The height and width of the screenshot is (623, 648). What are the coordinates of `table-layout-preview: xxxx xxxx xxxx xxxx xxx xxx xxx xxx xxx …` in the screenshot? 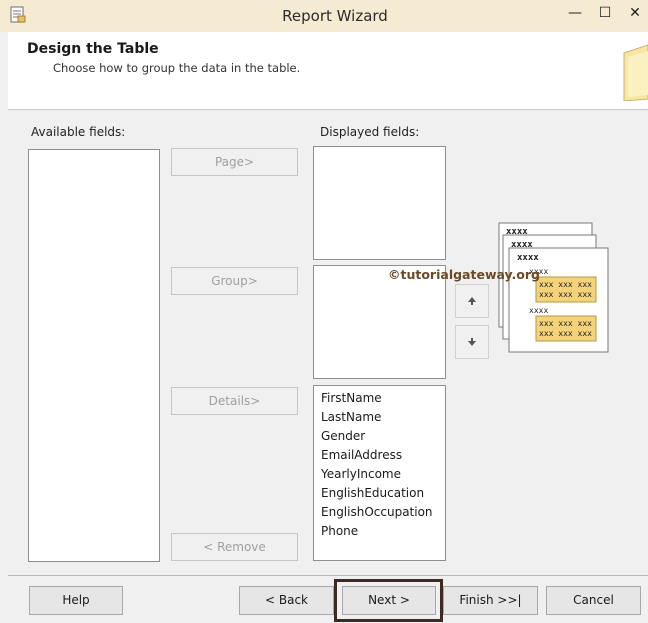 It's located at (553, 287).